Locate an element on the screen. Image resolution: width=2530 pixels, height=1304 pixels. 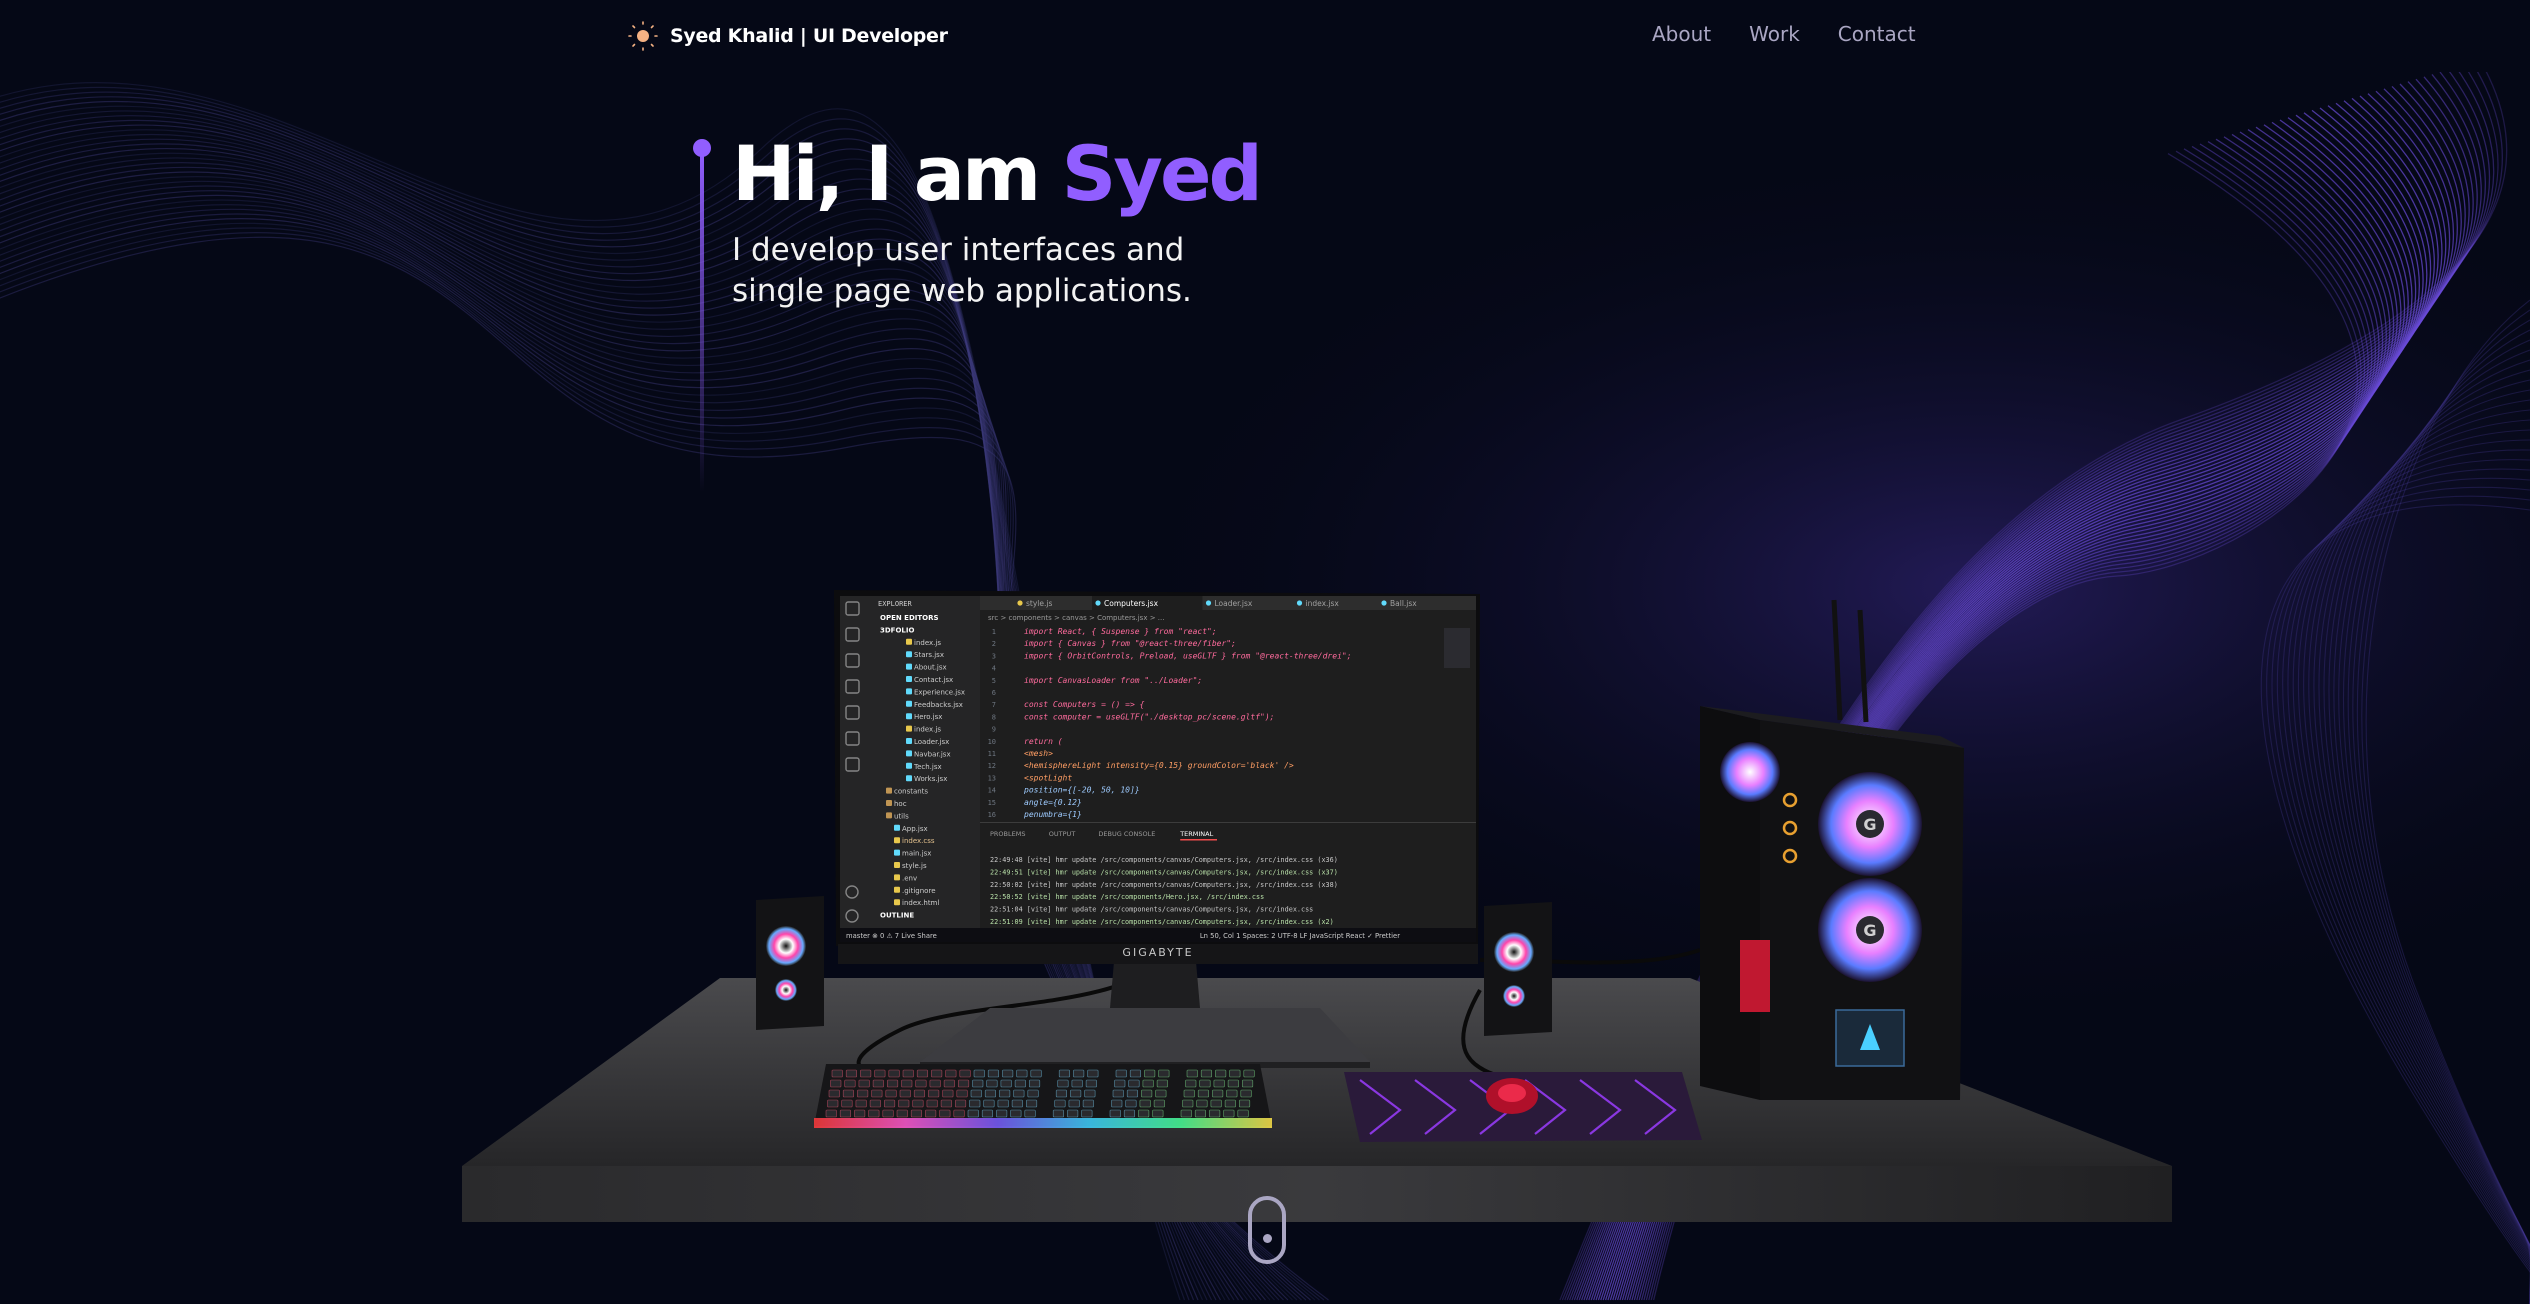
code-line: const Computers = () => { is located at coordinates (1084, 704).